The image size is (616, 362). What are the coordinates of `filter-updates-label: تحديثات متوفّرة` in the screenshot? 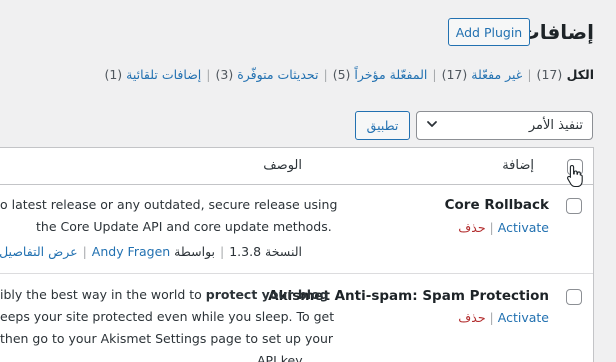 It's located at (278, 74).